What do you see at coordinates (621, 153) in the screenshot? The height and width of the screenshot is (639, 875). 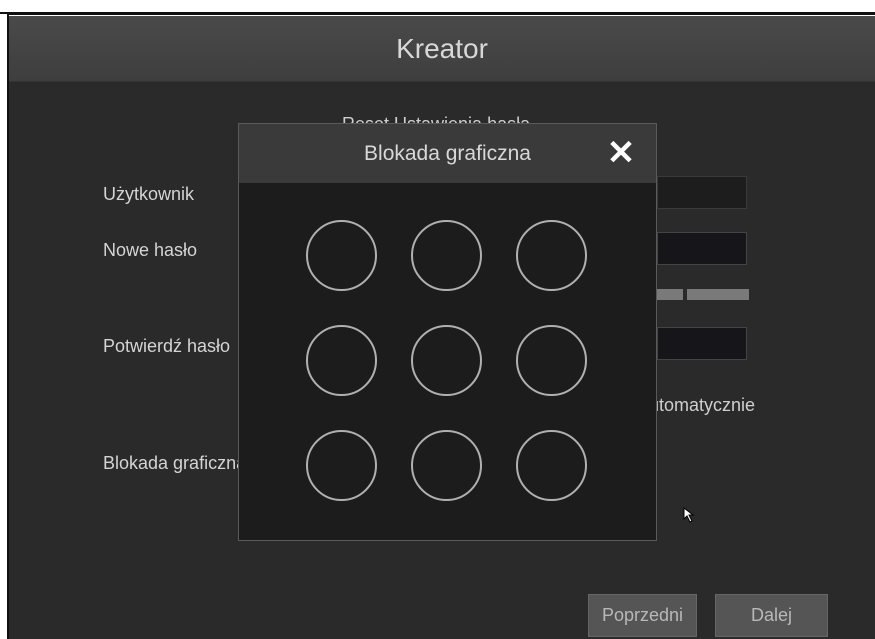 I see `close-icon: ✕` at bounding box center [621, 153].